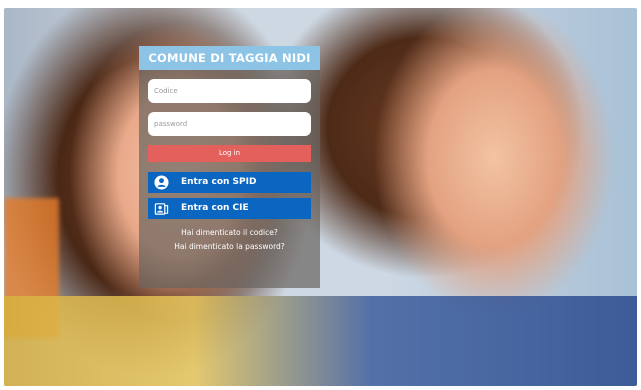 The image size is (641, 390). I want to click on spid-login-button: Entra con SPID, so click(229, 182).